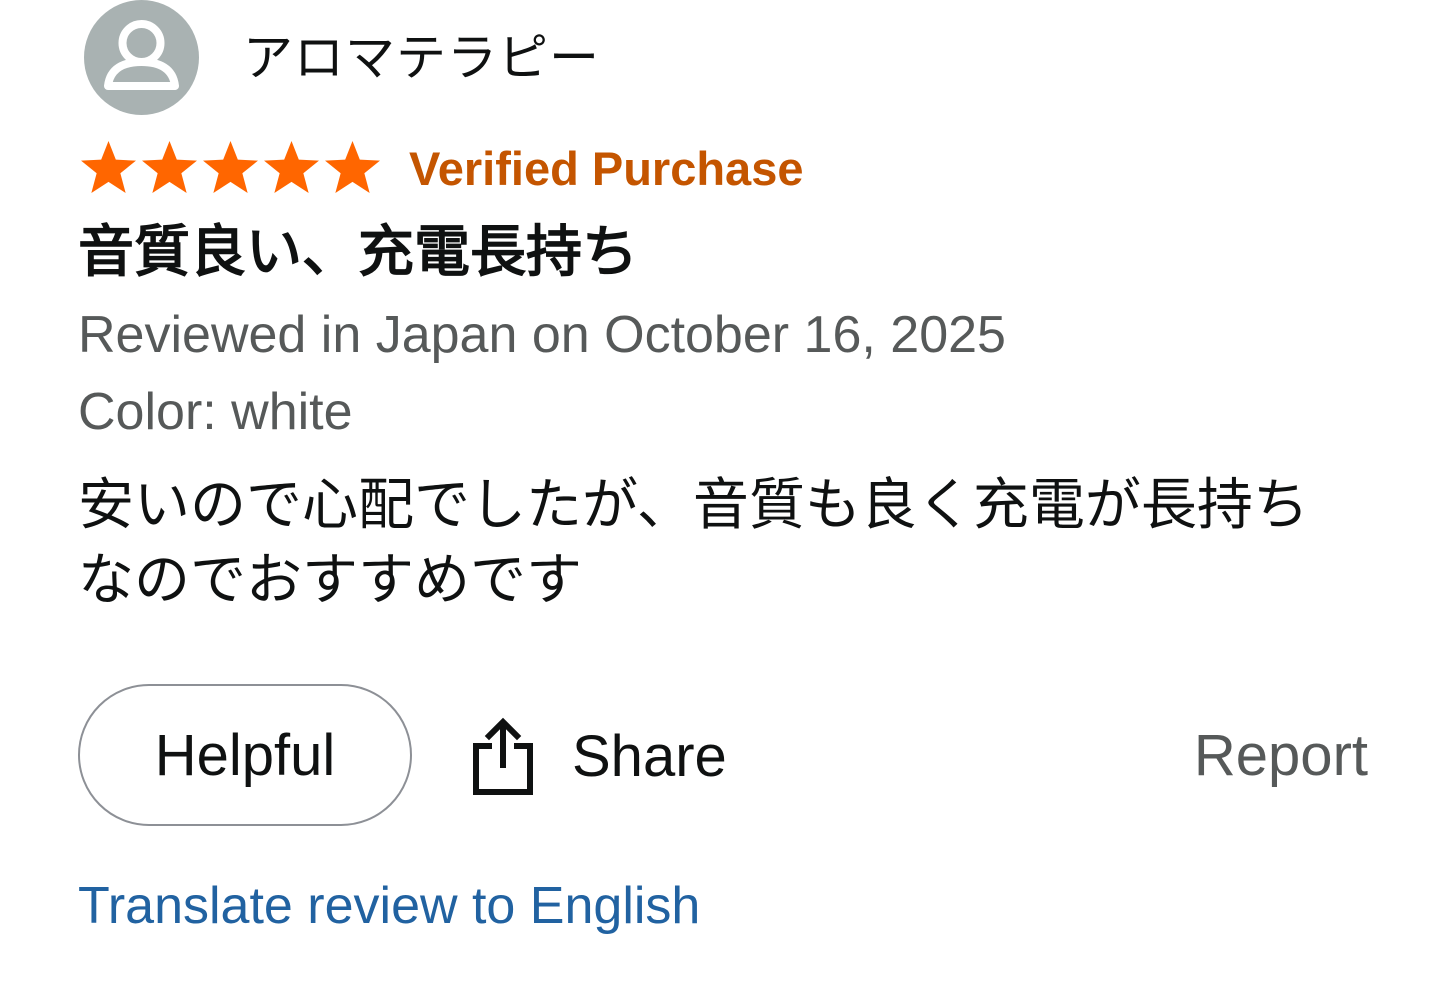 The width and height of the screenshot is (1440, 1007). What do you see at coordinates (245, 755) in the screenshot?
I see `helpful-button: Helpful` at bounding box center [245, 755].